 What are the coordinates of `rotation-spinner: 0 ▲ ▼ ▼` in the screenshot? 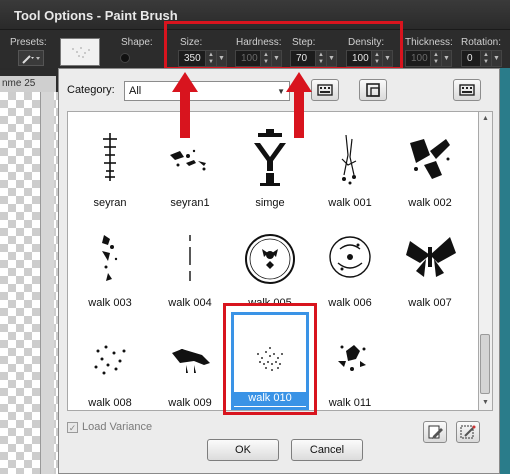 It's located at (481, 58).